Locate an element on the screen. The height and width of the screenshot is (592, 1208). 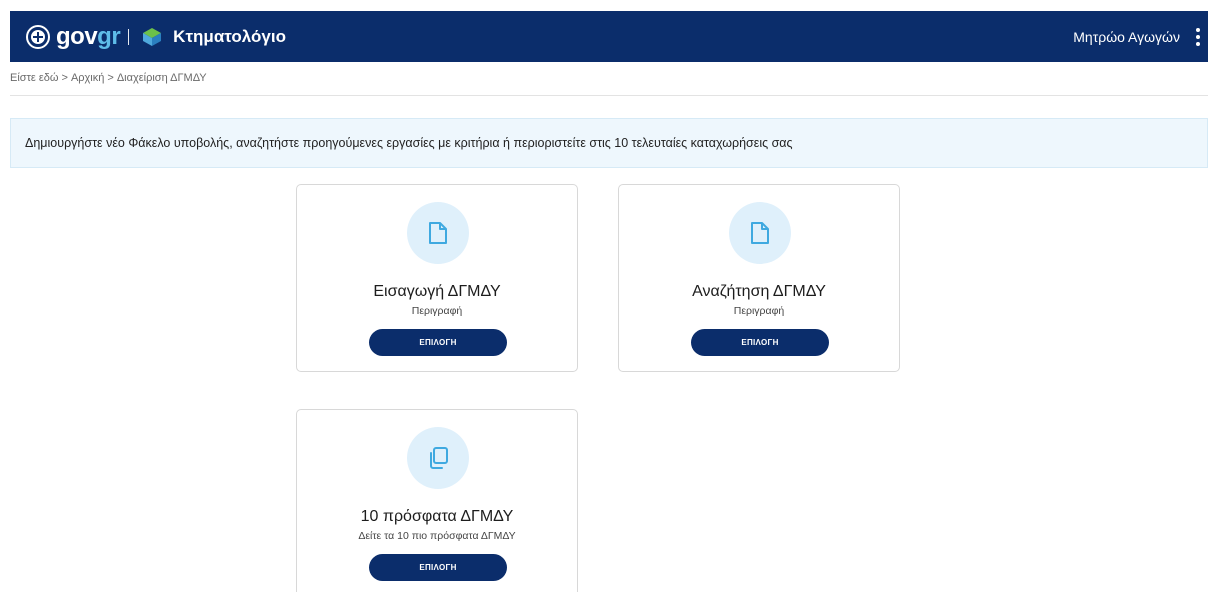
breadcrumb-prefix: Είστε εδώ is located at coordinates (34, 78).